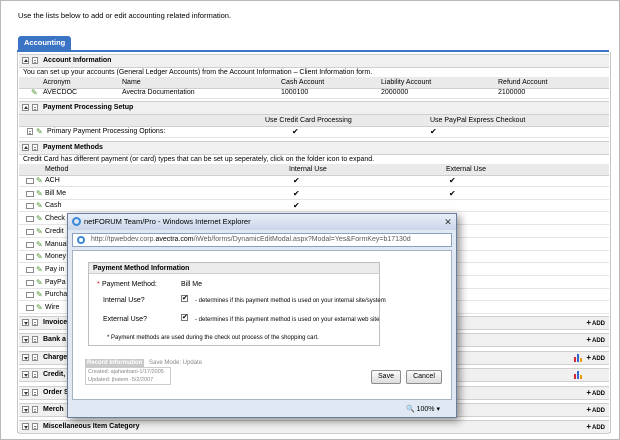  What do you see at coordinates (54, 231) in the screenshot?
I see `method-name: Credit` at bounding box center [54, 231].